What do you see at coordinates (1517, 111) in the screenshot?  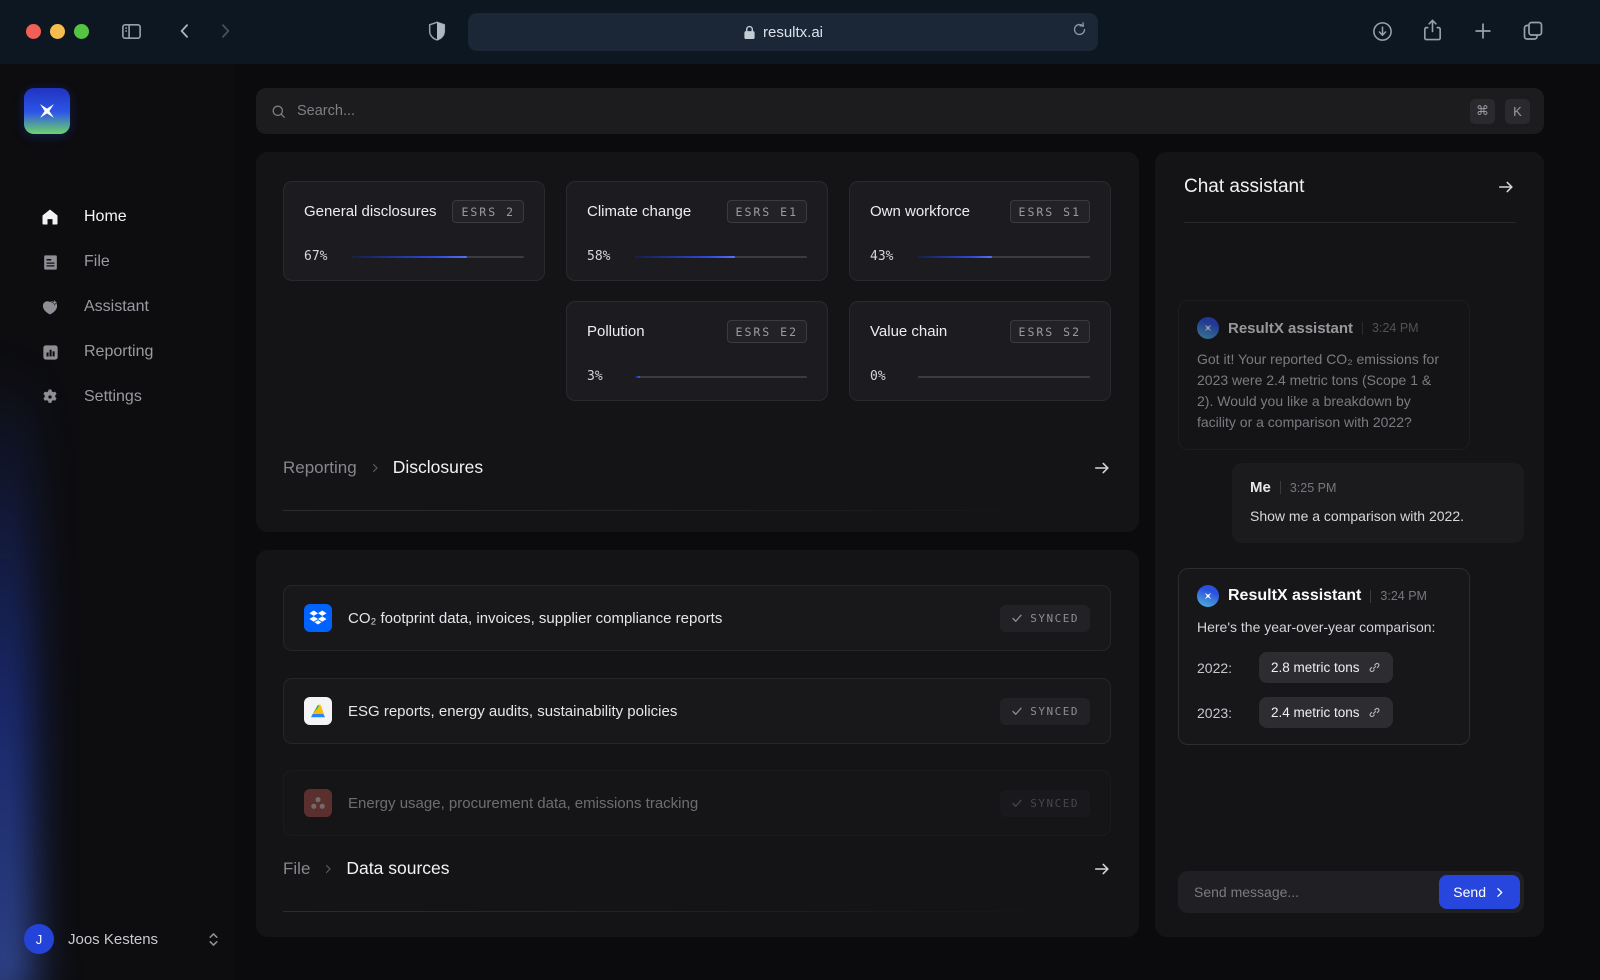 I see `k-key-badge: K` at bounding box center [1517, 111].